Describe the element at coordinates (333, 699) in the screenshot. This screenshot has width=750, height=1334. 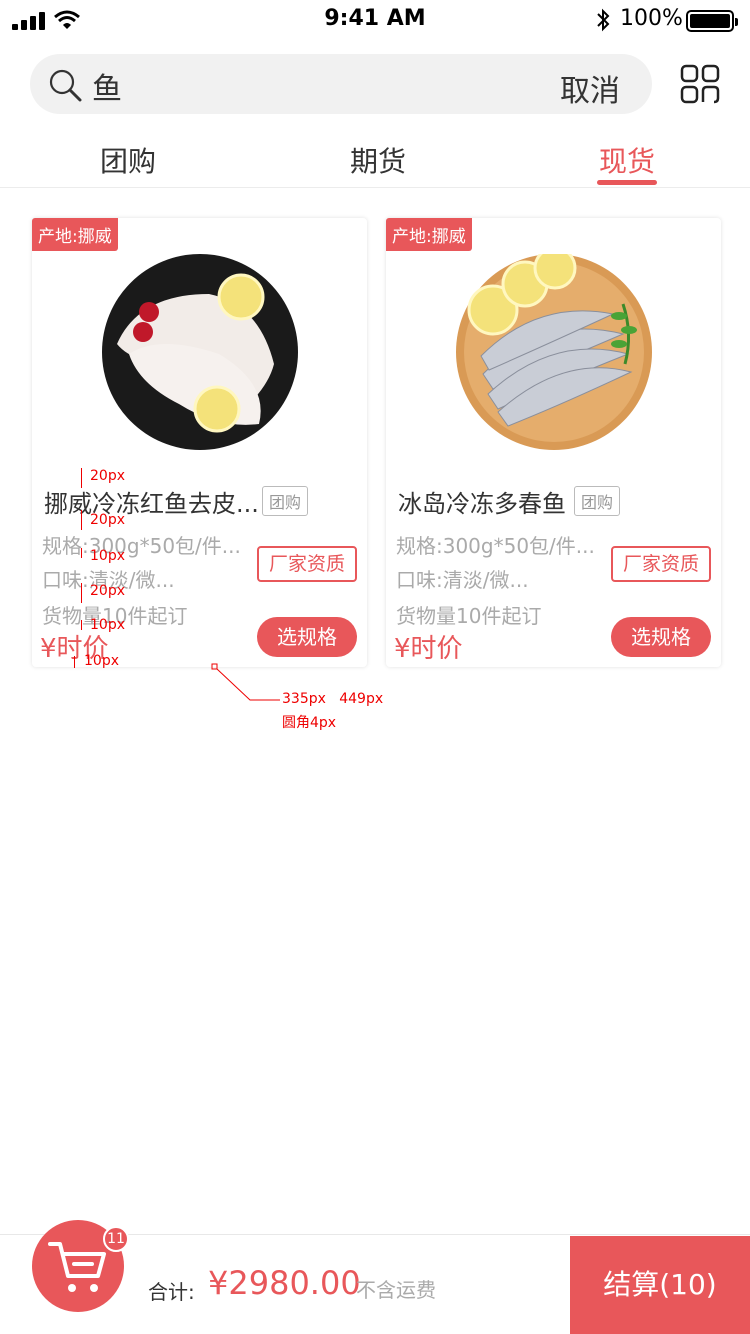
I see `card-size-annotation: 335px 449px` at that location.